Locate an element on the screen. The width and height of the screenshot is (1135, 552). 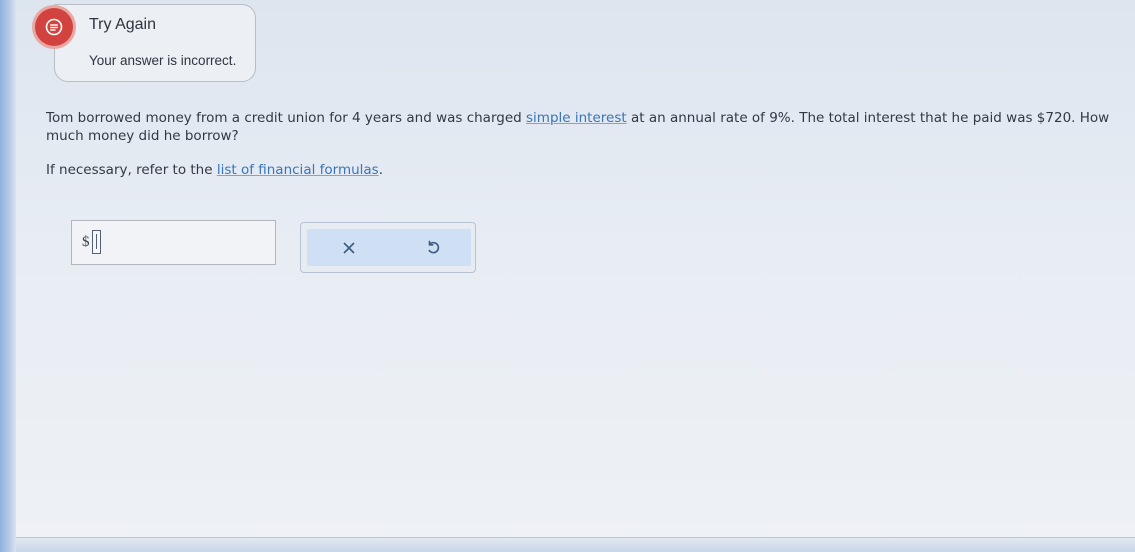
financial-formulas-link: list of financial formulas is located at coordinates (298, 170).